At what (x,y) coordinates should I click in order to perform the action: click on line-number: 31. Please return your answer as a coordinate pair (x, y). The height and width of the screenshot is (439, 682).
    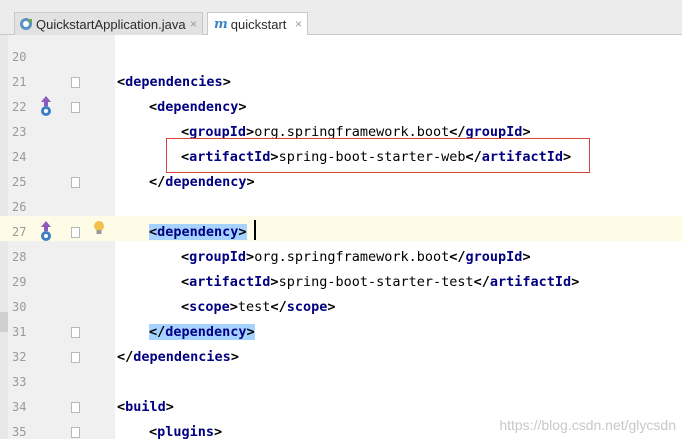
    Looking at the image, I should click on (19, 332).